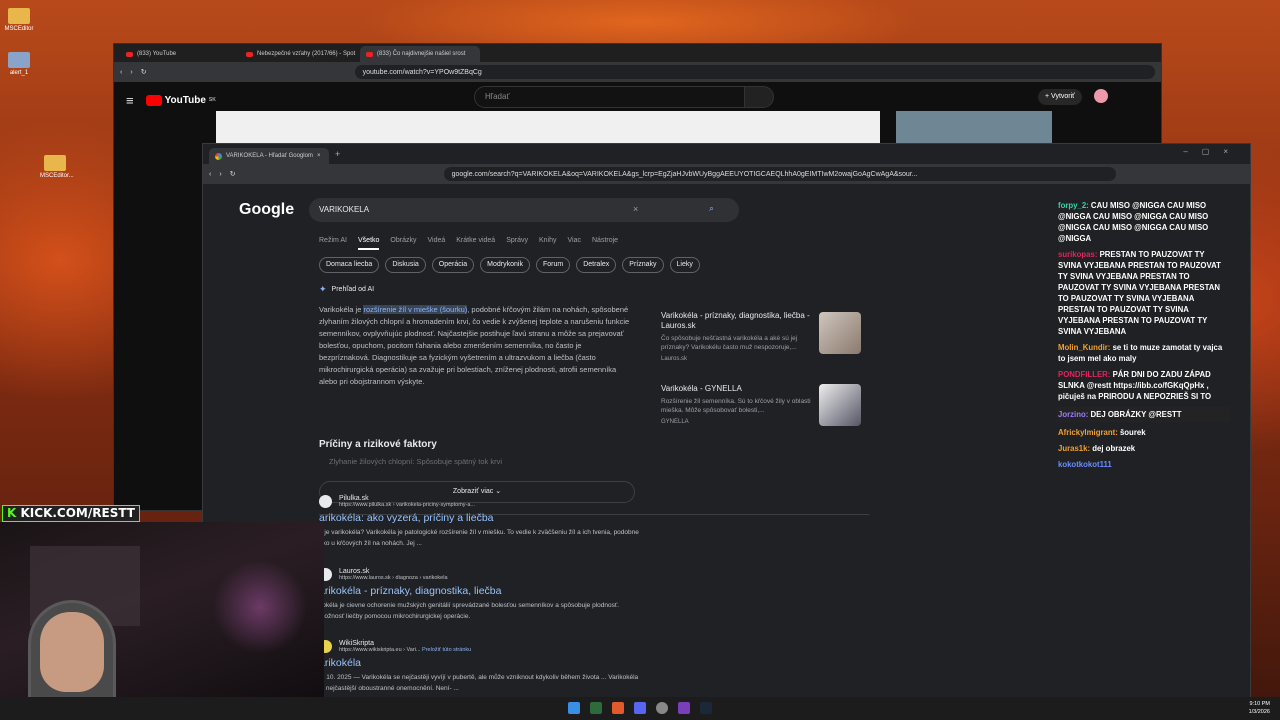  What do you see at coordinates (1085, 464) in the screenshot?
I see `chat-username: kokotkokot111` at bounding box center [1085, 464].